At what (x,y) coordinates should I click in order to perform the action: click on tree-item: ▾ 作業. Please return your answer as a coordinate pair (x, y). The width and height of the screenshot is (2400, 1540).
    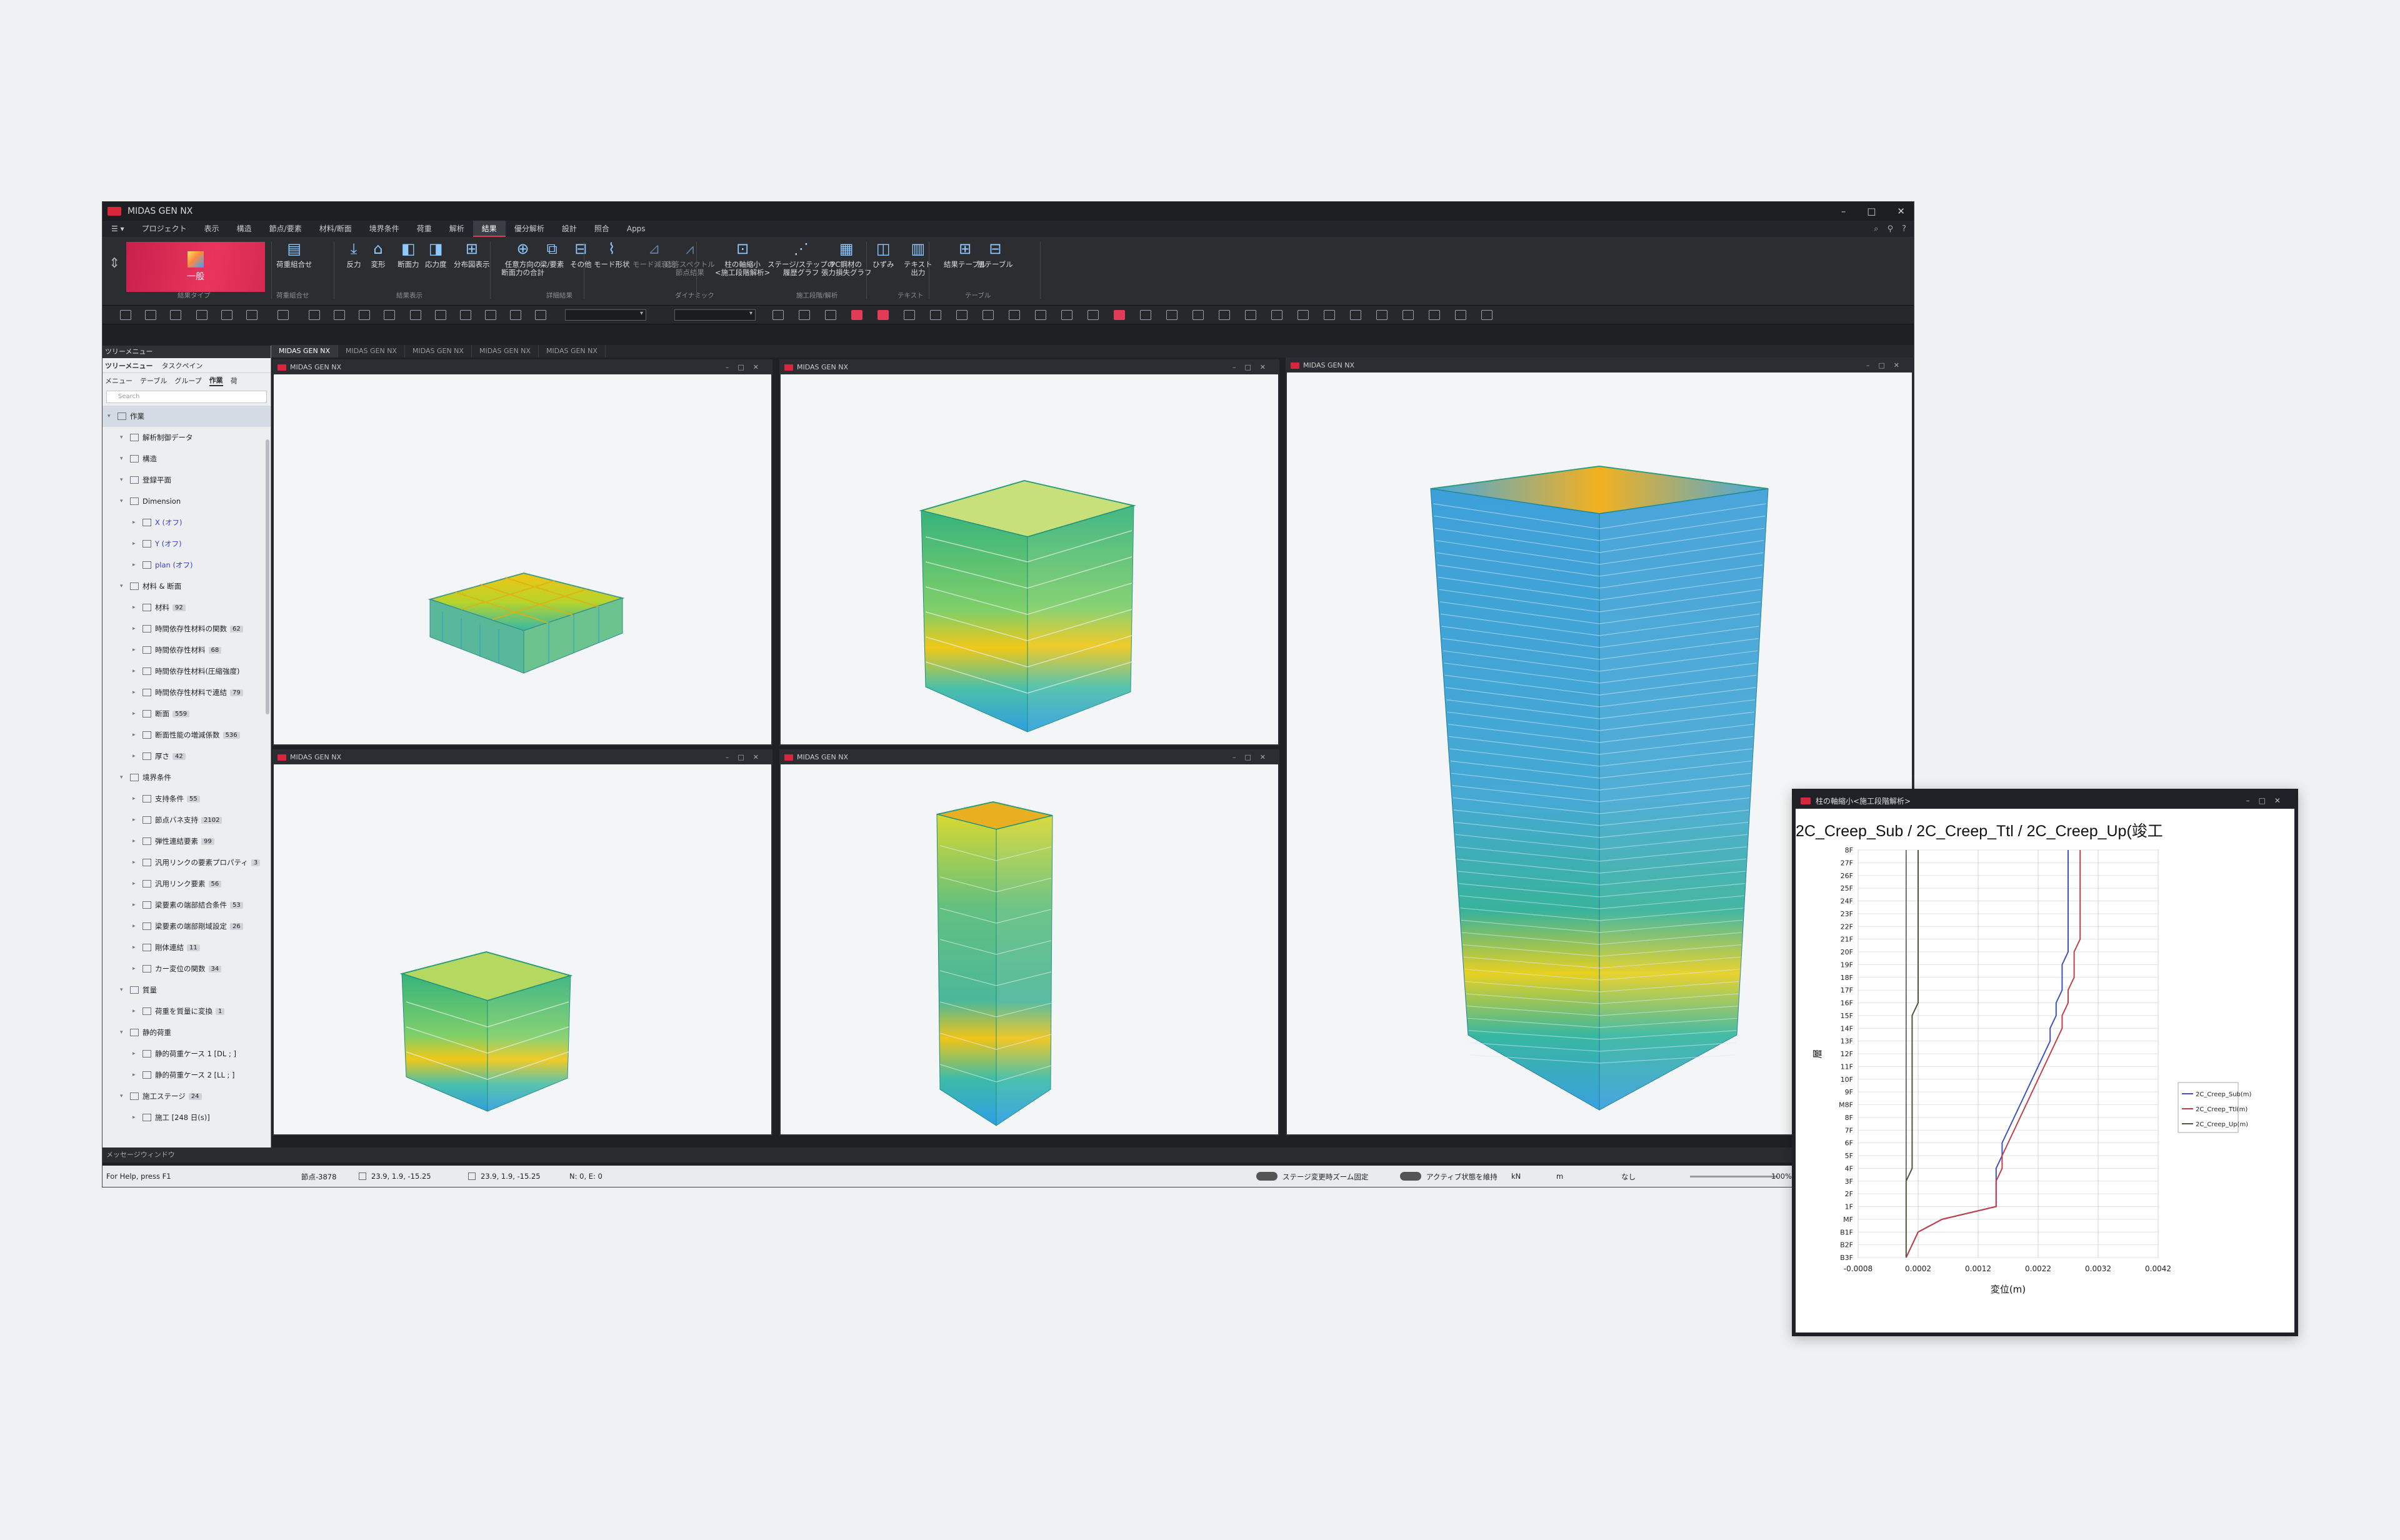
    Looking at the image, I should click on (187, 417).